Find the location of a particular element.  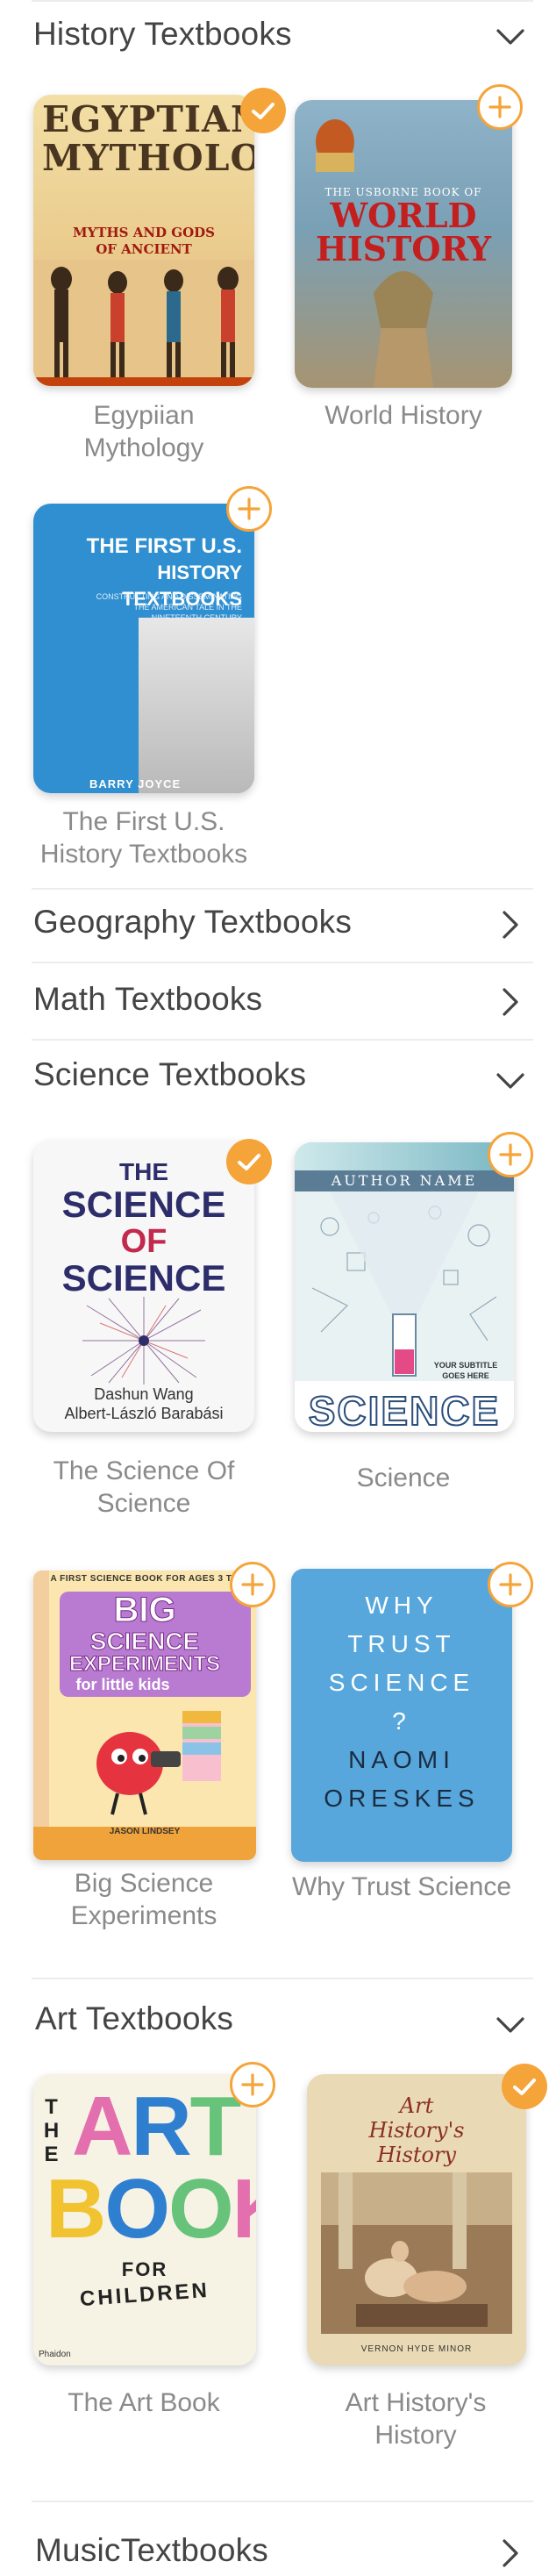

cover-art: ART is located at coordinates (156, 2126).